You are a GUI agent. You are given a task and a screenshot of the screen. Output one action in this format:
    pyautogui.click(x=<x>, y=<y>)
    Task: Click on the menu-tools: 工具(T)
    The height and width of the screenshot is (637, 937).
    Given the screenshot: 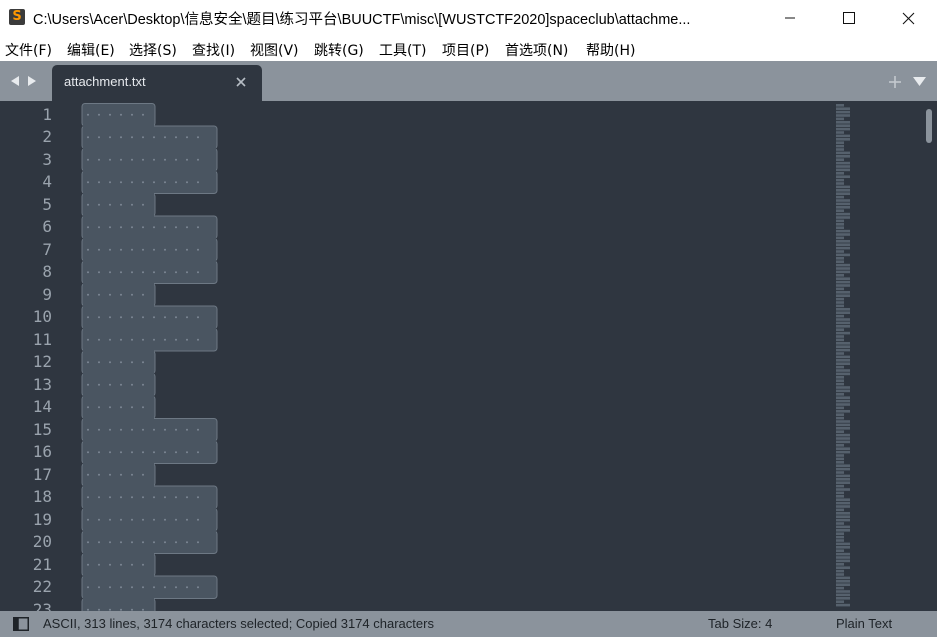 What is the action you would take?
    pyautogui.click(x=402, y=50)
    